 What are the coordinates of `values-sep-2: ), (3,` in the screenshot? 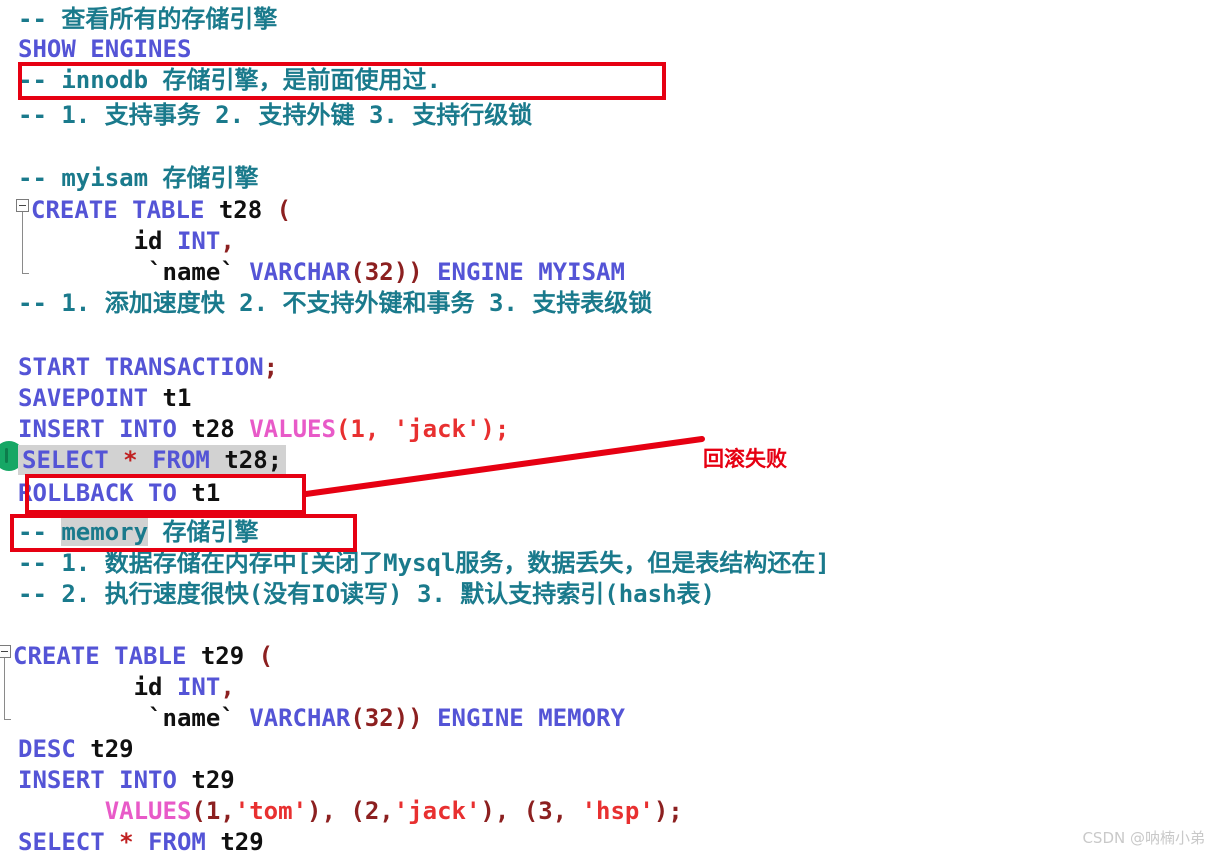 It's located at (531, 811).